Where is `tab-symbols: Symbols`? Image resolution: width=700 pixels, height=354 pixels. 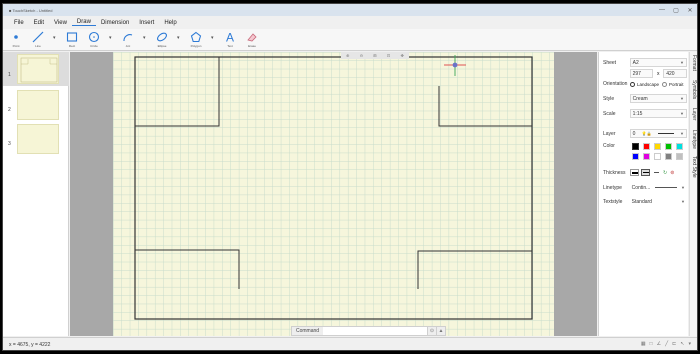
tab-symbols: Symbols is located at coordinates (694, 89).